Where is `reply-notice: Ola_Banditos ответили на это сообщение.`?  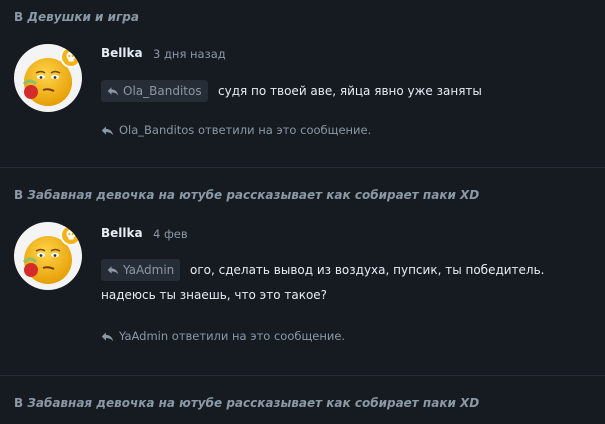 reply-notice: Ola_Banditos ответили на это сообщение. is located at coordinates (236, 130).